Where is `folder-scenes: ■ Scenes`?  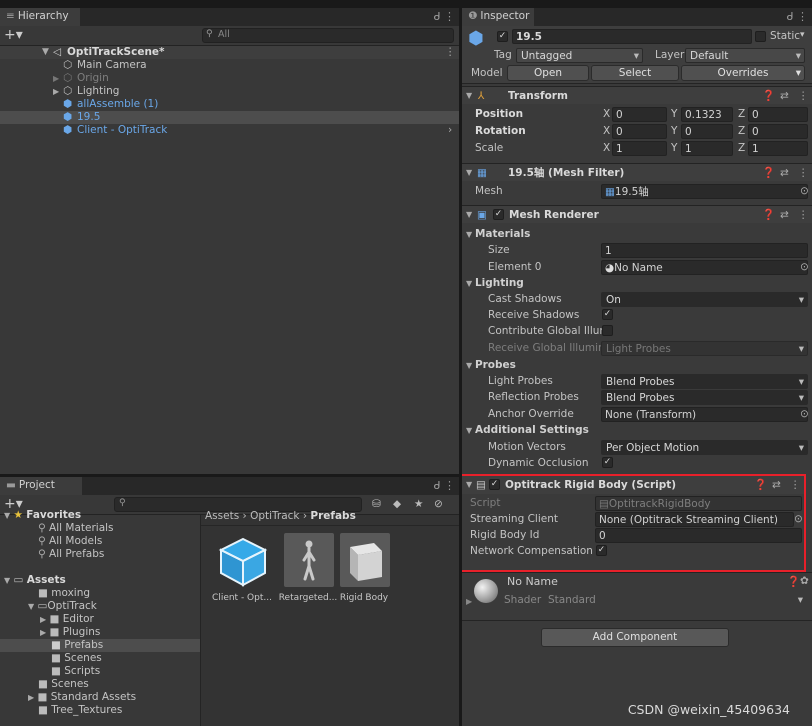 folder-scenes: ■ Scenes is located at coordinates (63, 684).